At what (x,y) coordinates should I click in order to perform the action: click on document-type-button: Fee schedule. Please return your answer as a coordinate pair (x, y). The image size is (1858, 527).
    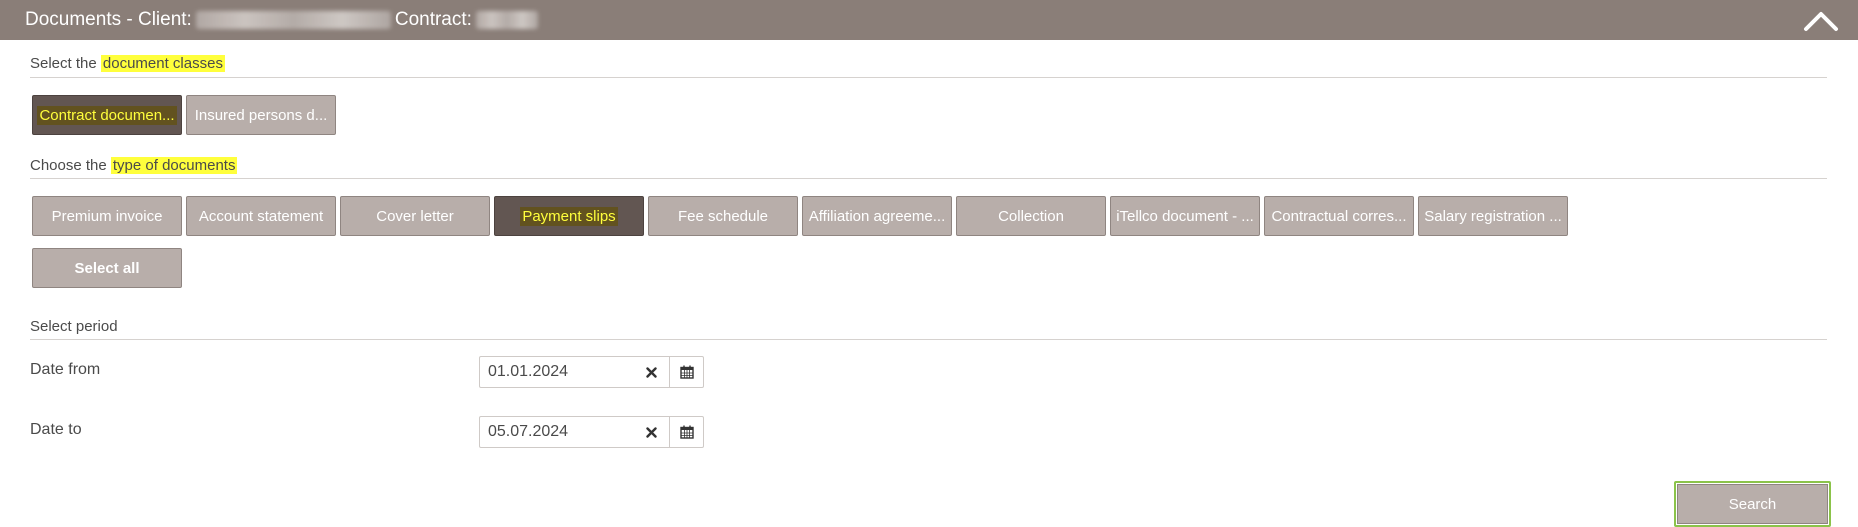
    Looking at the image, I should click on (723, 216).